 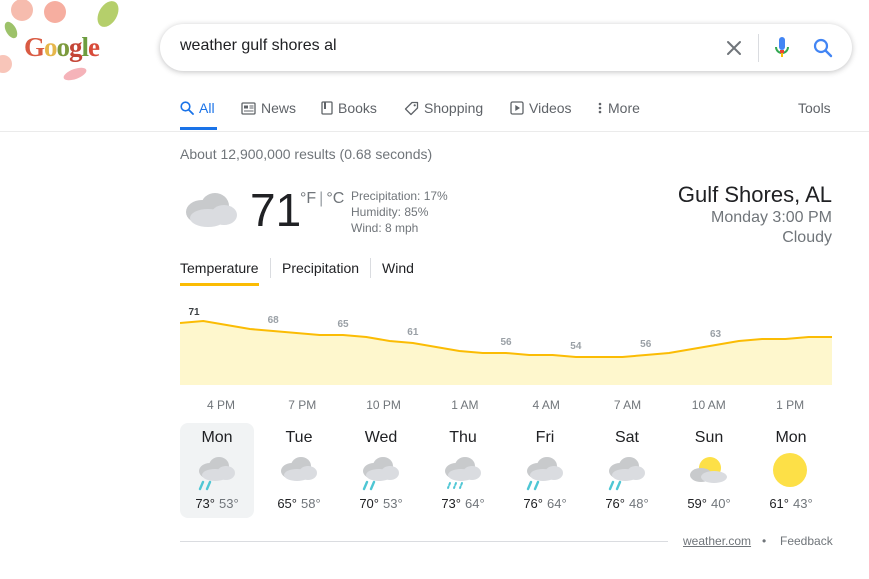 I want to click on hour-label: 1 PM, so click(x=790, y=405).